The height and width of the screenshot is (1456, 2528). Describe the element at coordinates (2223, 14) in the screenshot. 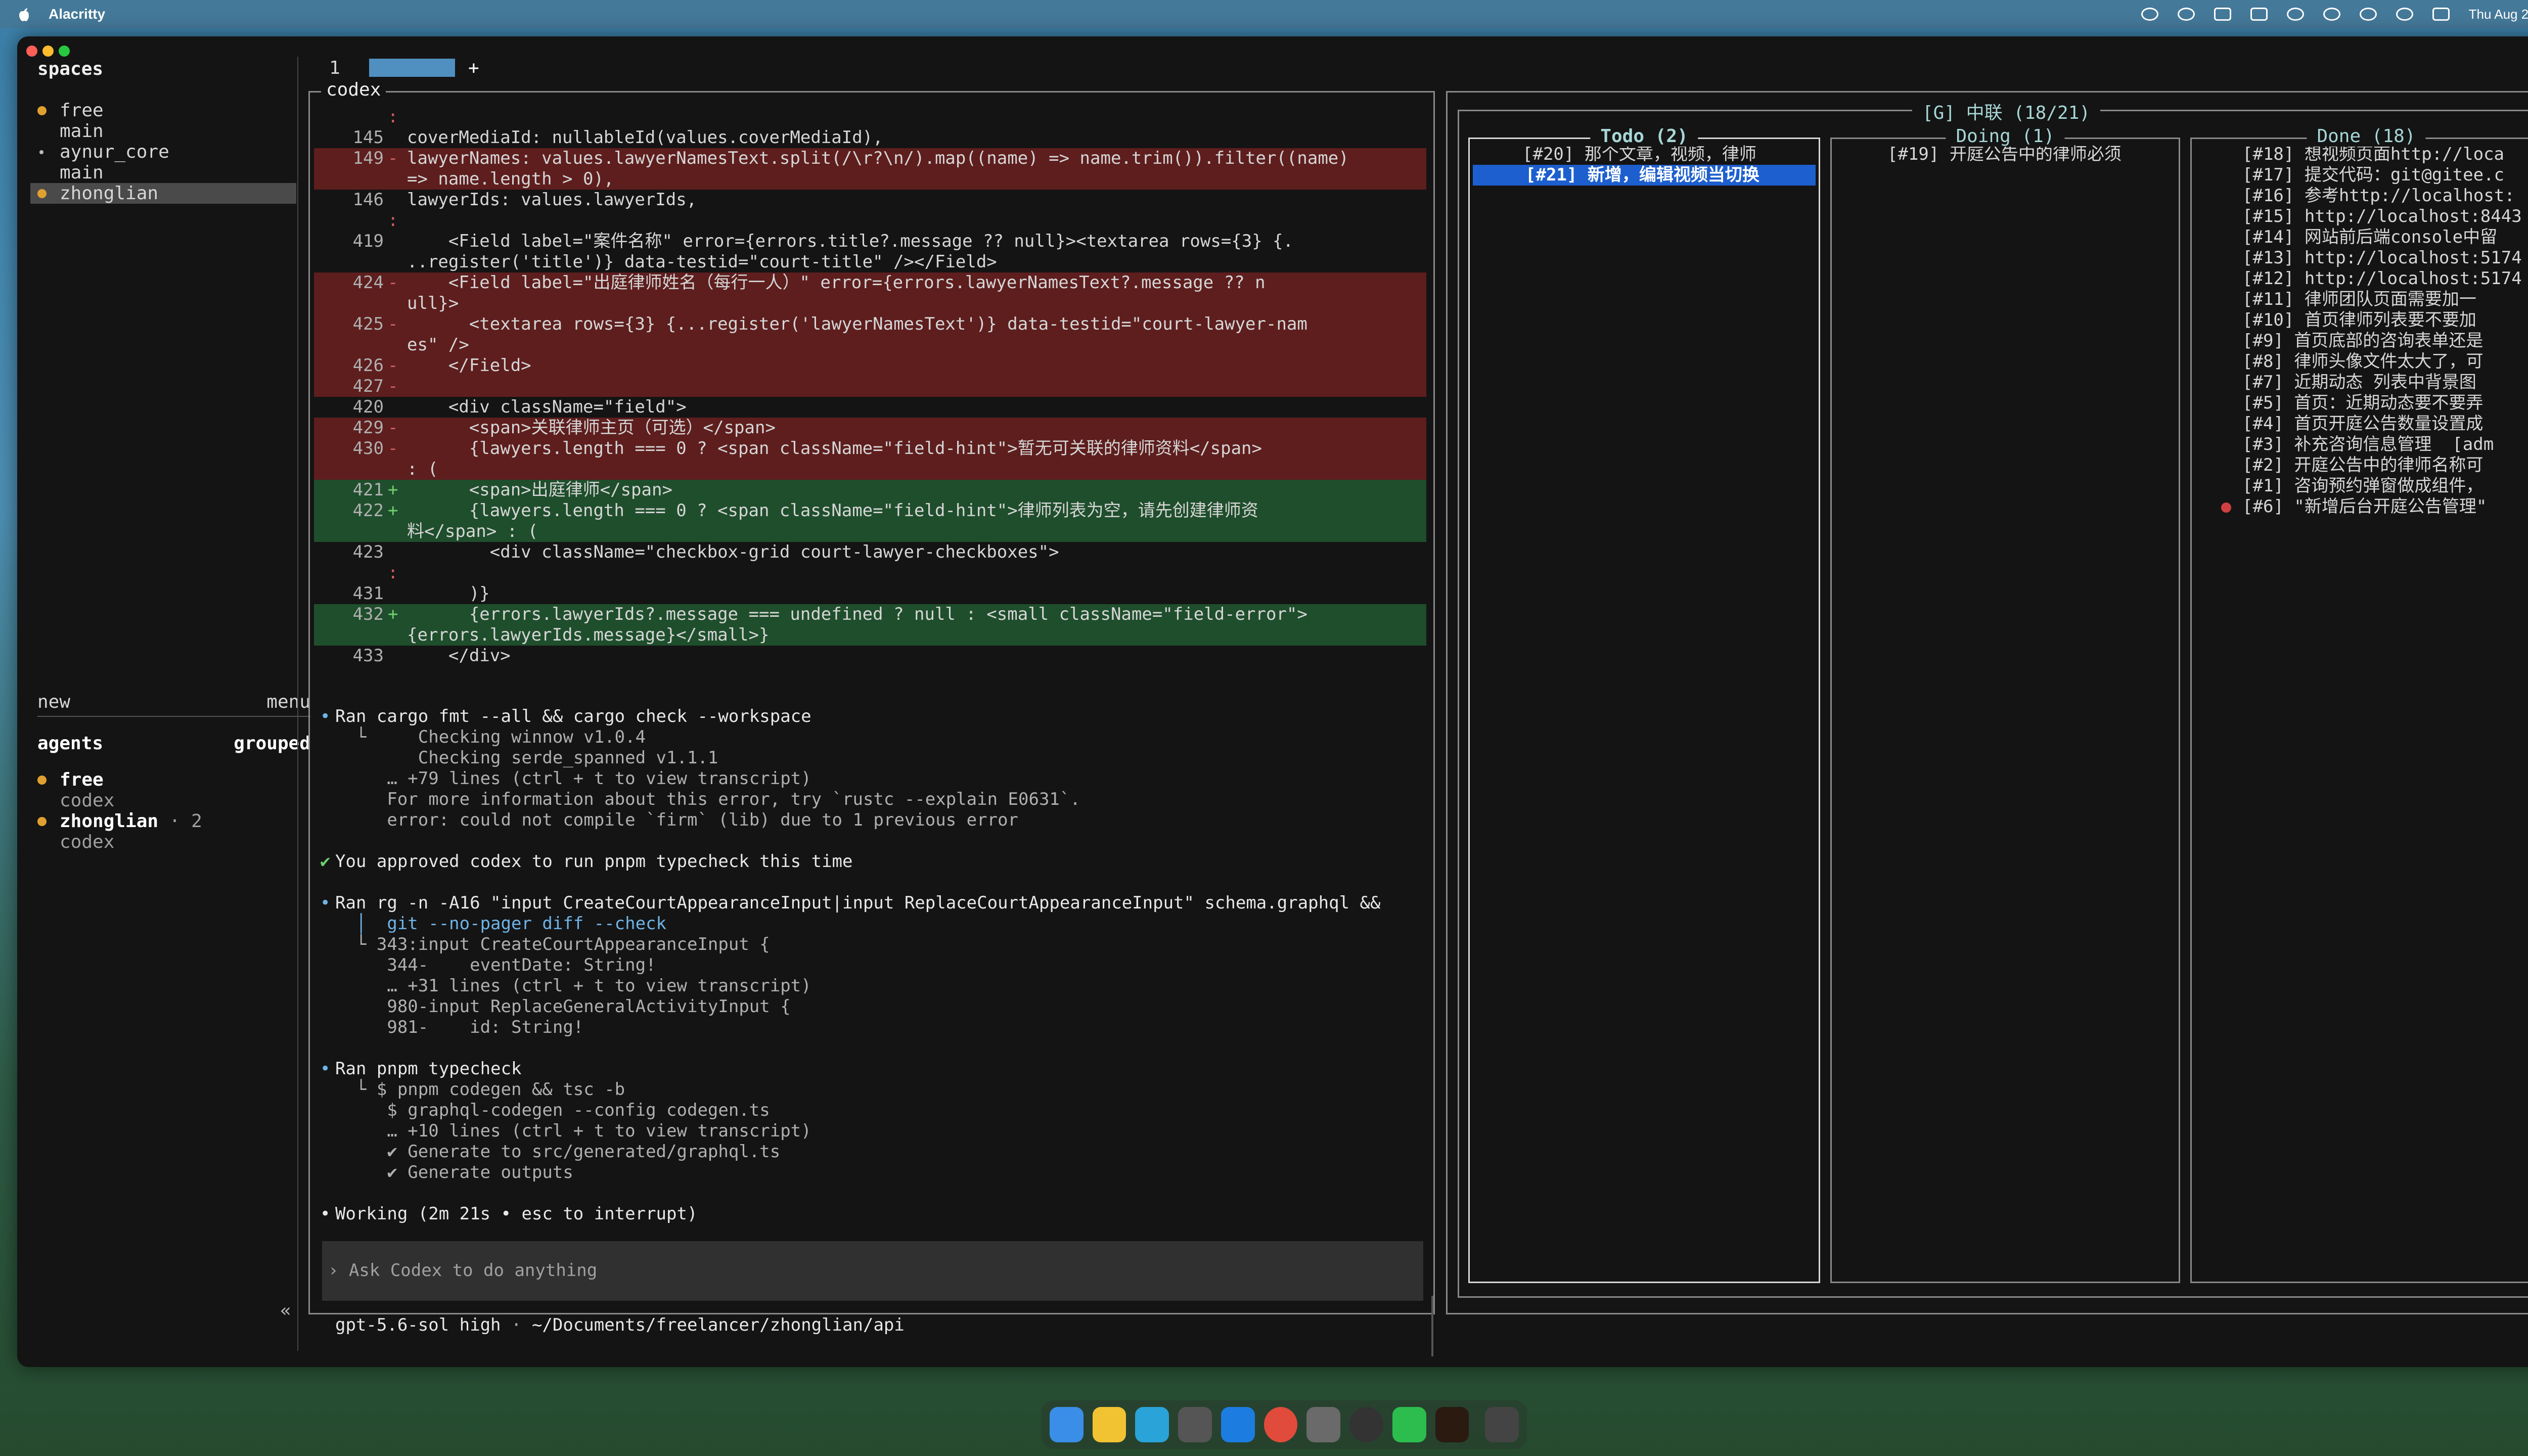

I see `keyboard-input-icon` at that location.